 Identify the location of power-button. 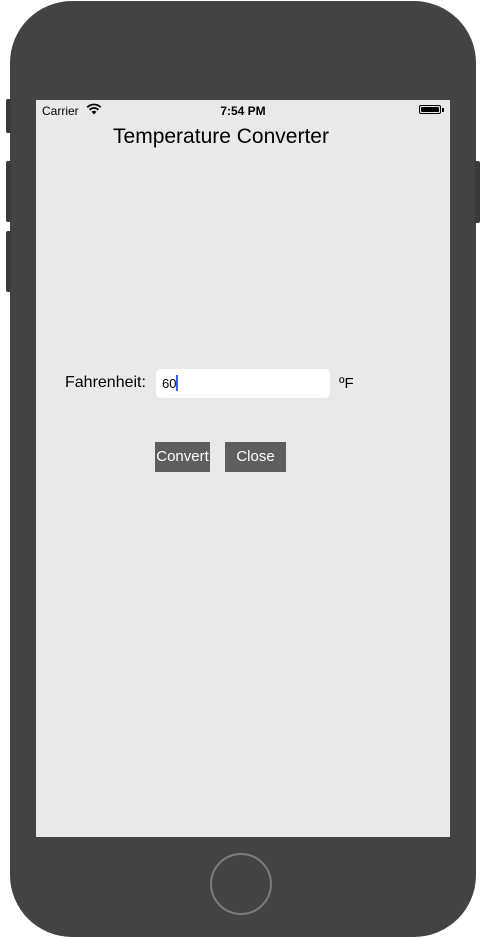
(477, 192).